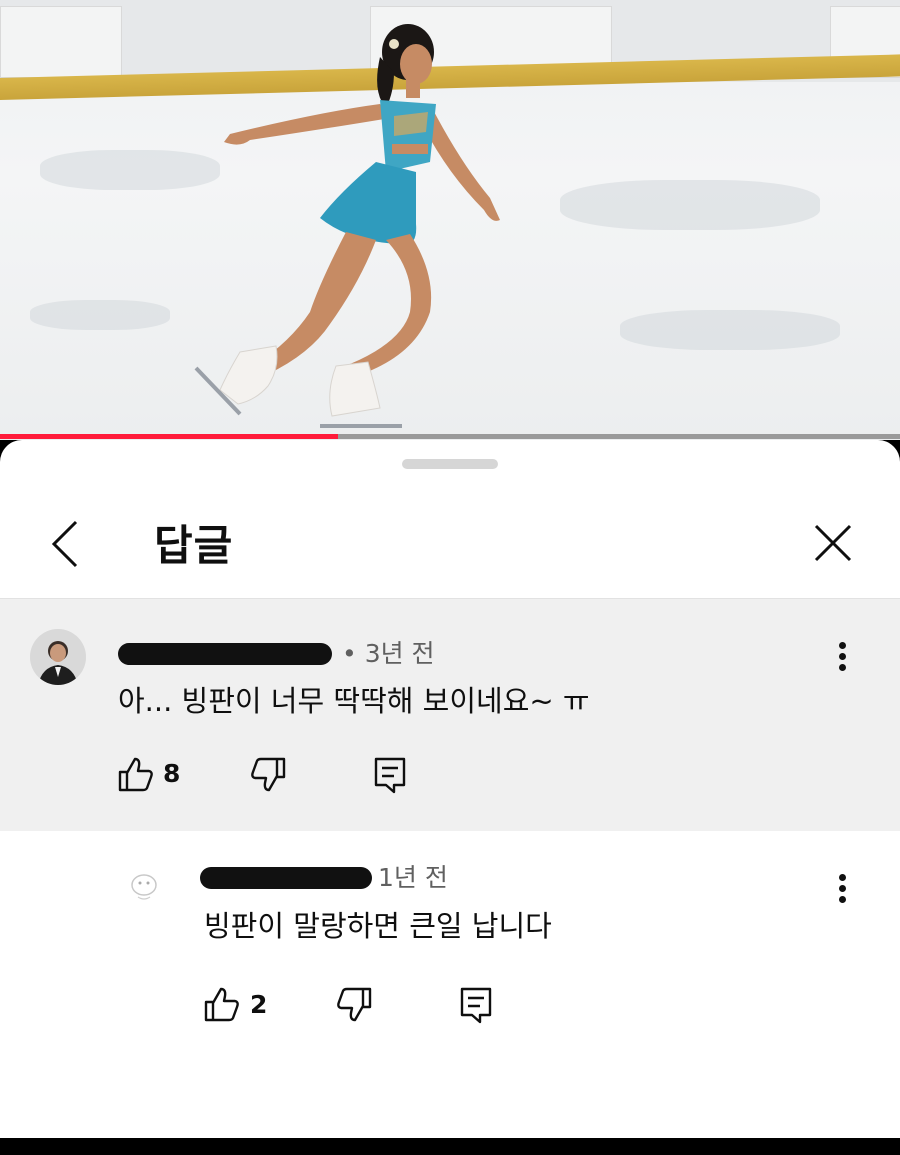  I want to click on close-button, so click(833, 543).